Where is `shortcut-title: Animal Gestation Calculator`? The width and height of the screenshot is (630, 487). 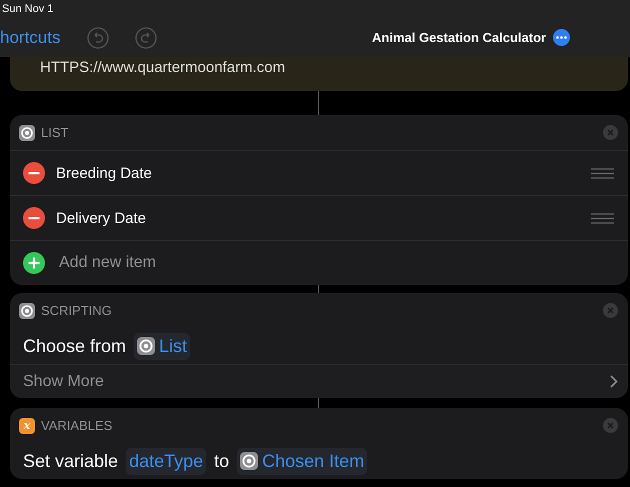
shortcut-title: Animal Gestation Calculator is located at coordinates (459, 37).